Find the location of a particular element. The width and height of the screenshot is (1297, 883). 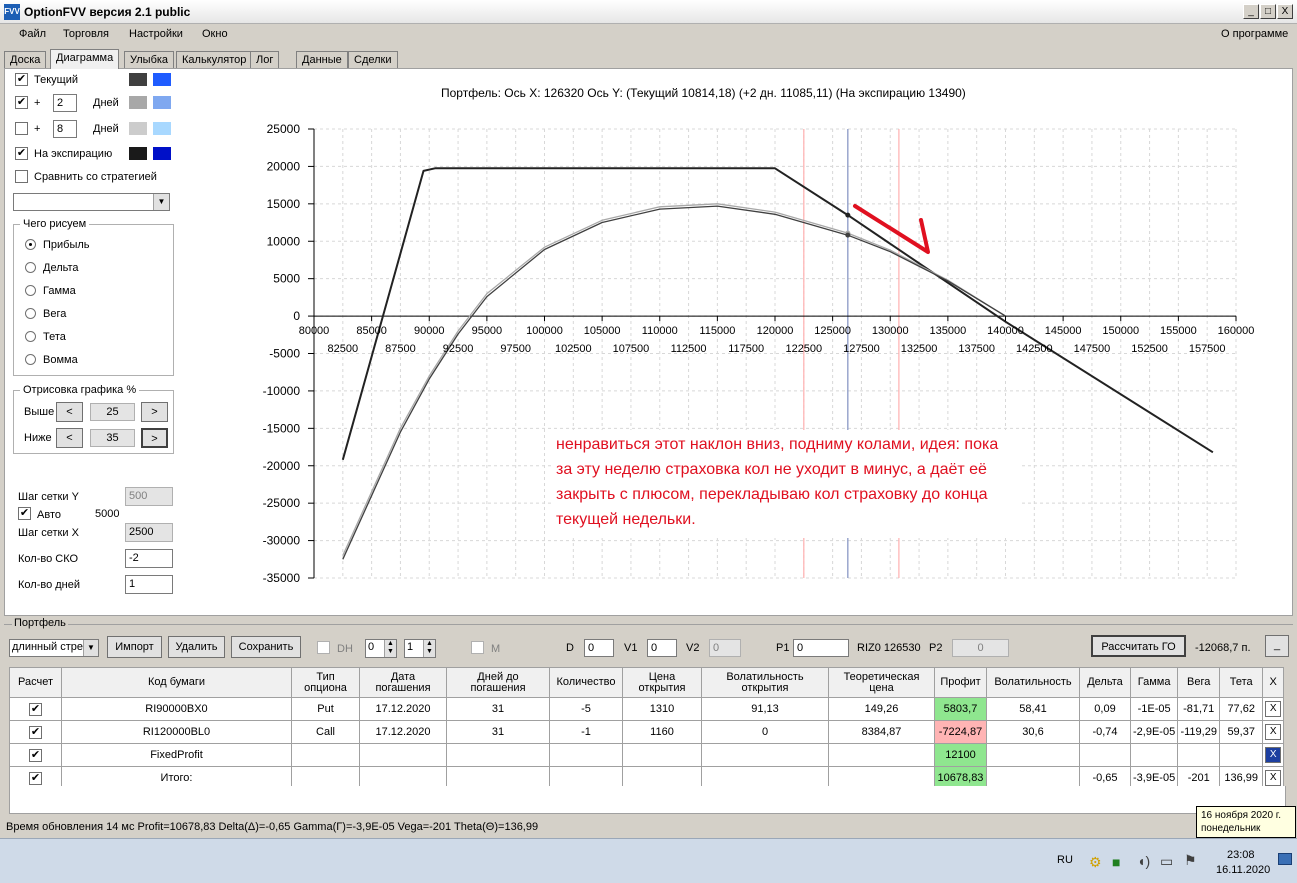

cell-days is located at coordinates (498, 755).